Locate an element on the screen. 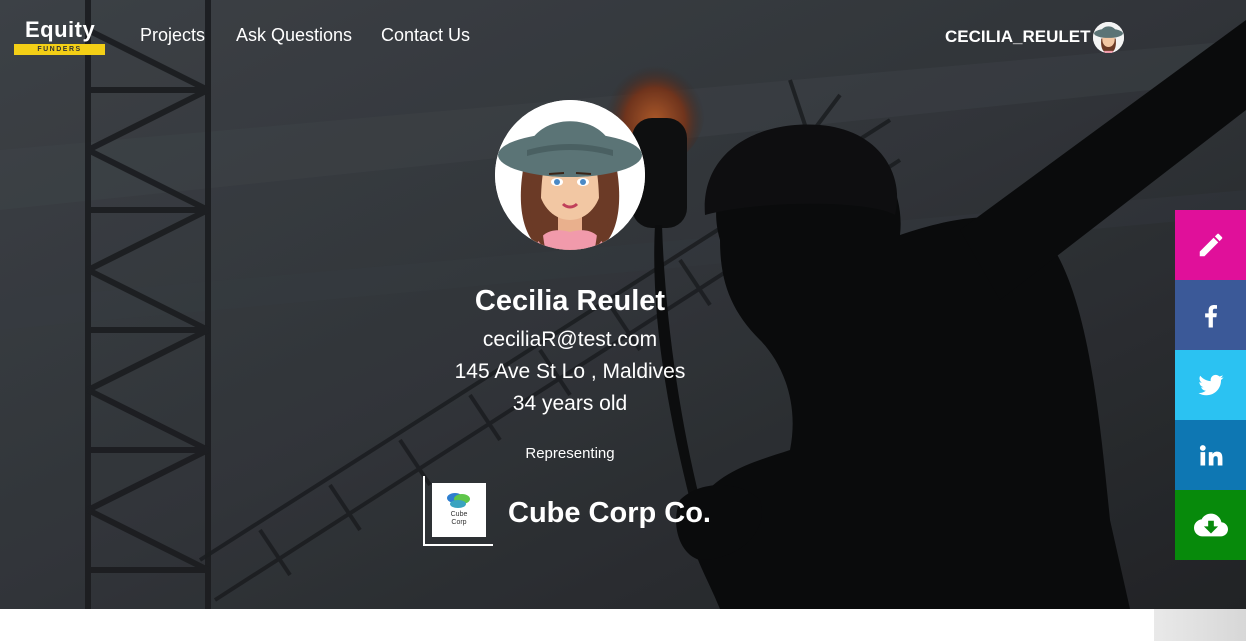 Image resolution: width=1246 pixels, height=641 pixels. user-menu-name: CECILIA_REULET is located at coordinates (1017, 37).